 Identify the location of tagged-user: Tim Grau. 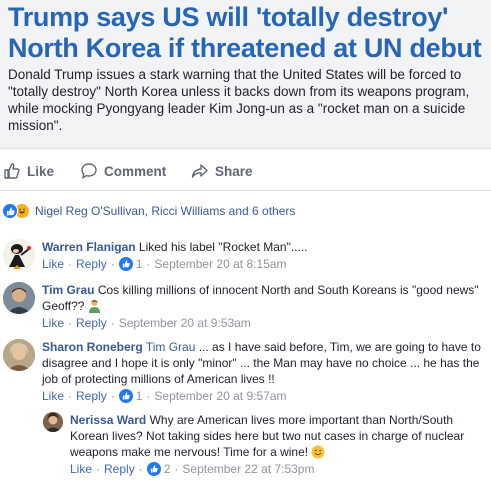
(171, 347).